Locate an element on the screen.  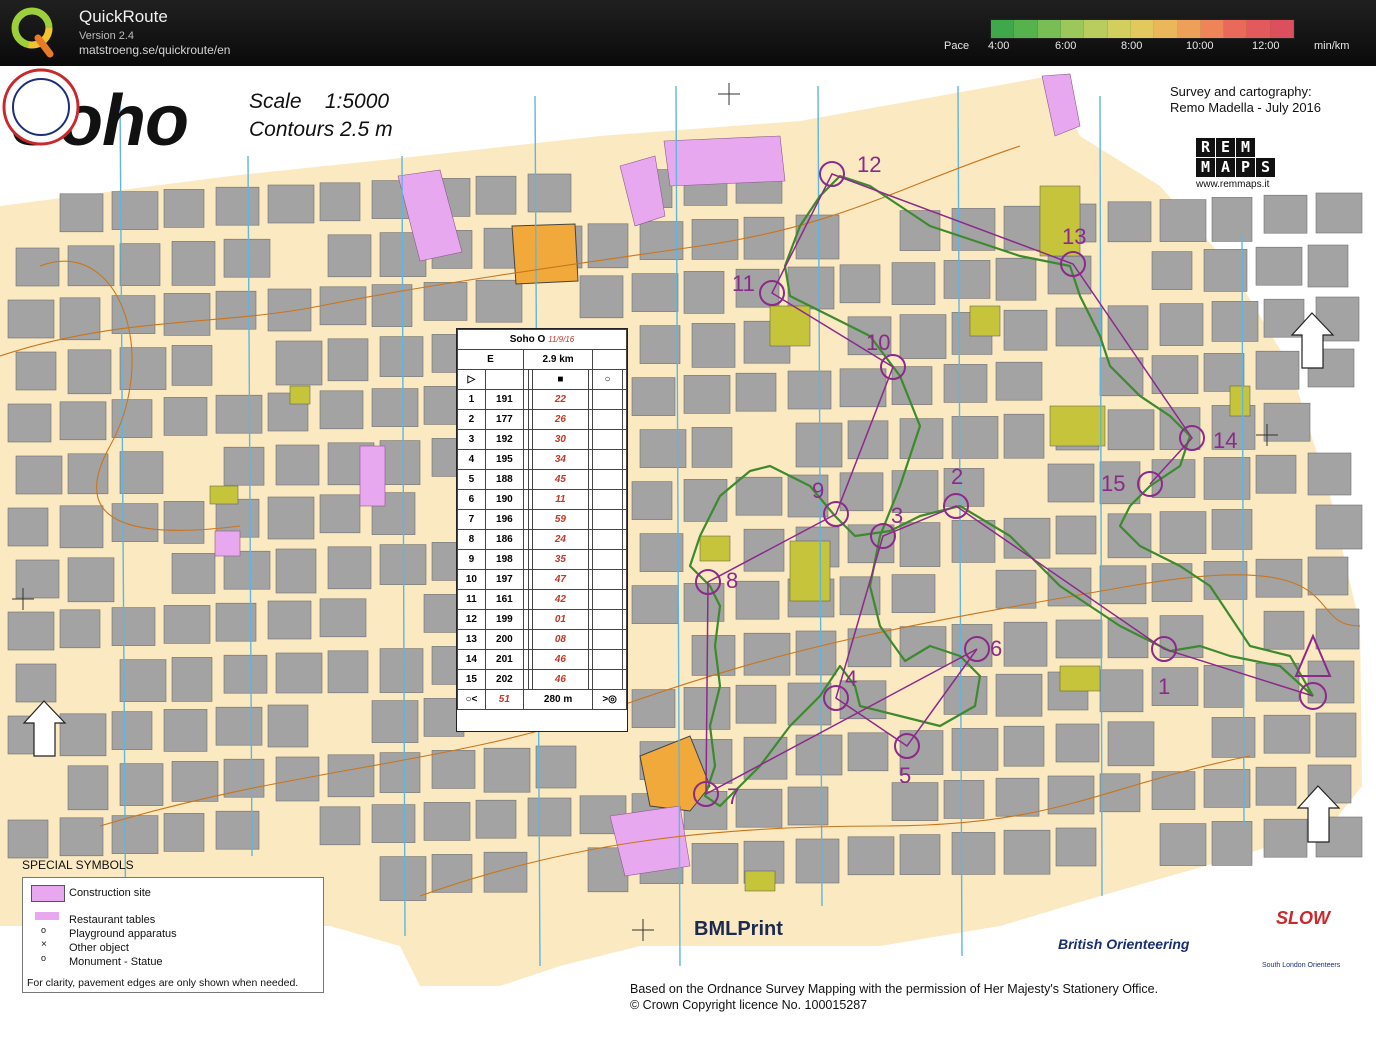
desc-control-code: 177 is located at coordinates (504, 419).